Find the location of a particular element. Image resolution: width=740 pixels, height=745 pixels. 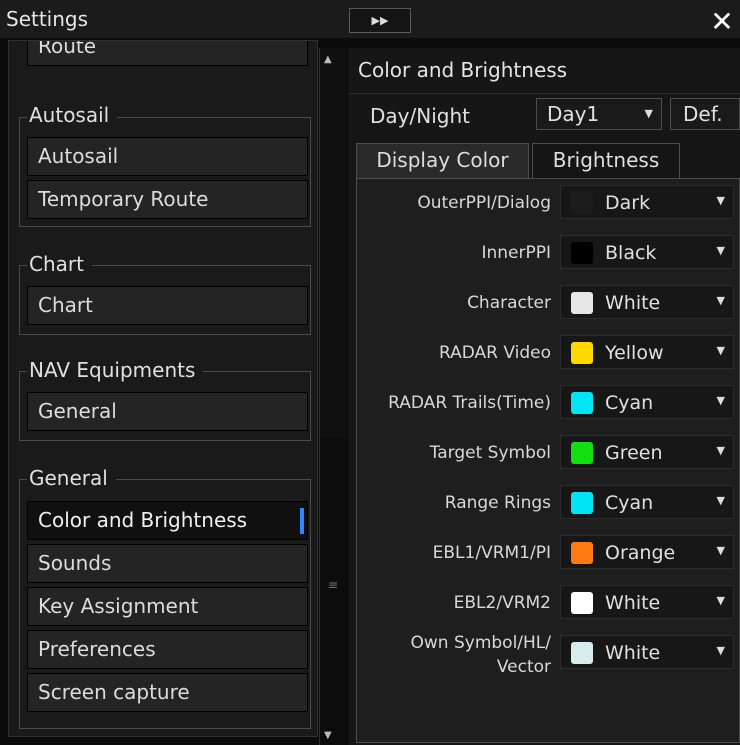

panel-title: Color and Brightness is located at coordinates (463, 70).